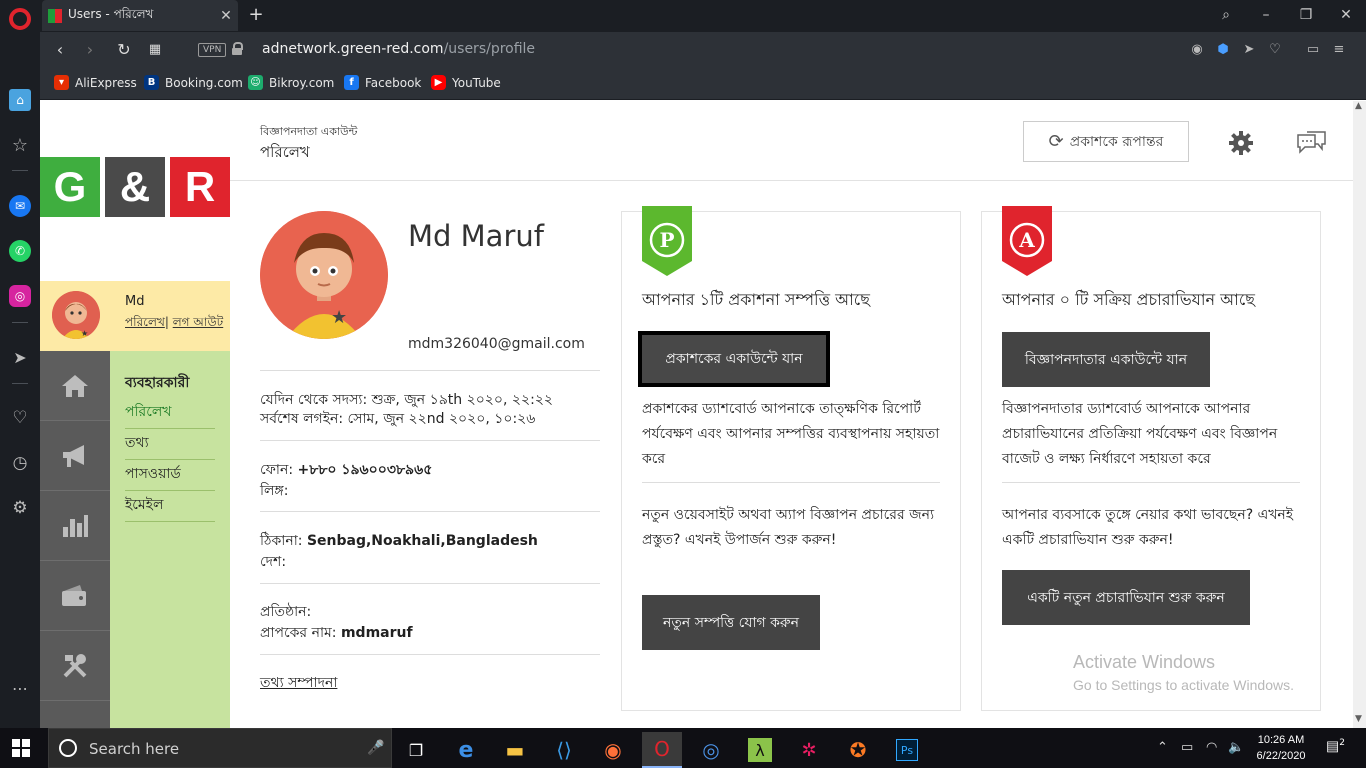 The image size is (1366, 768). Describe the element at coordinates (1359, 414) in the screenshot. I see `page-scrollbar` at that location.